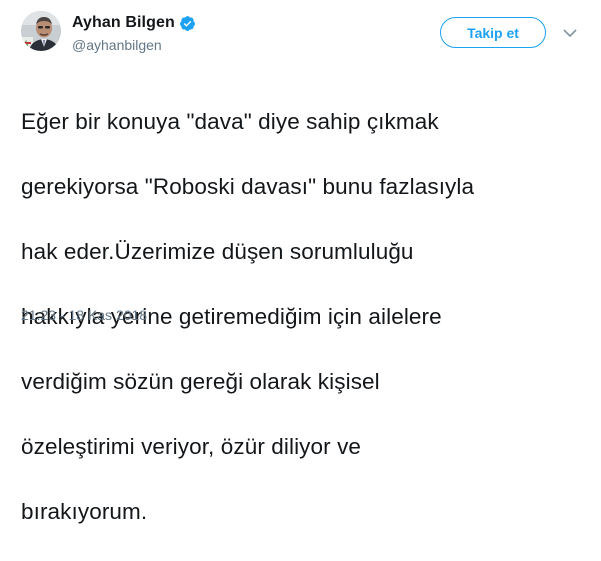 Image resolution: width=601 pixels, height=561 pixels. Describe the element at coordinates (123, 23) in the screenshot. I see `author-display-name: Ayhan Bilgen` at that location.